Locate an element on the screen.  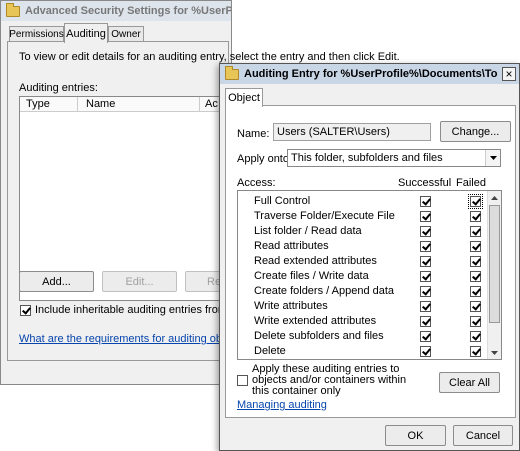
access-row: Create folders / Append data is located at coordinates (363, 291).